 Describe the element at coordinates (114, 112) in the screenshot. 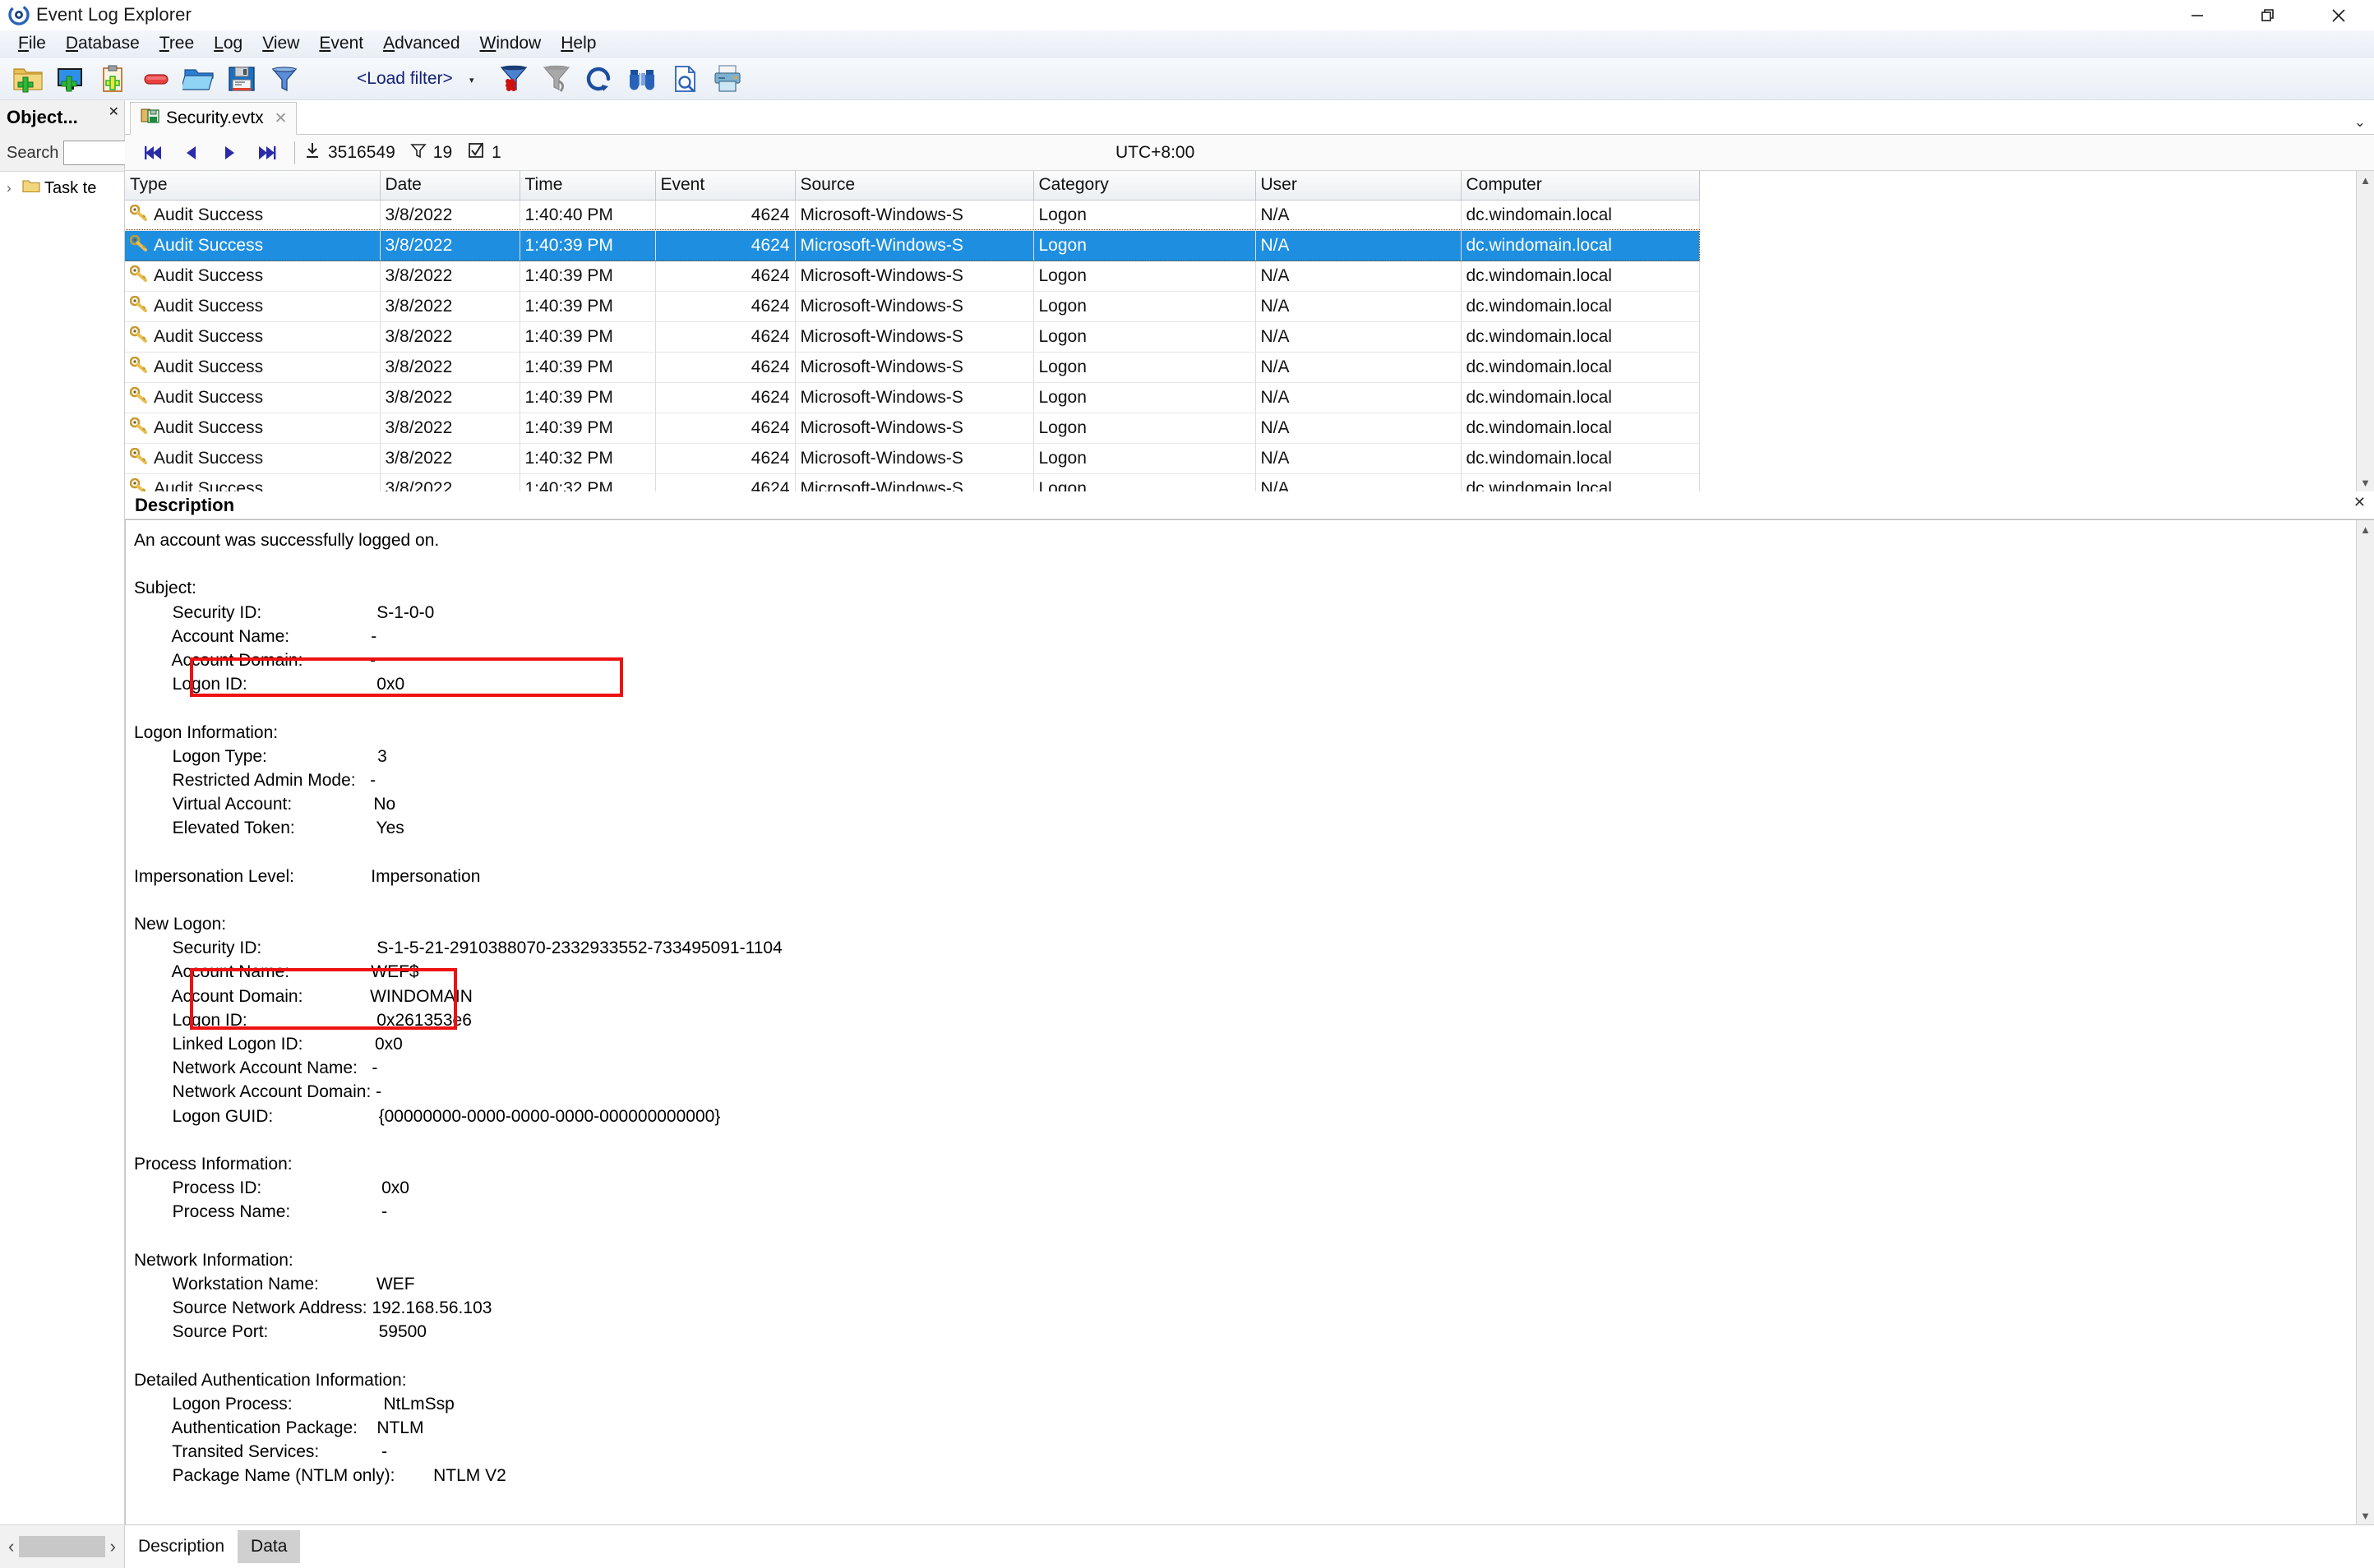

I see `objects-panel-close-icon: ✕` at that location.